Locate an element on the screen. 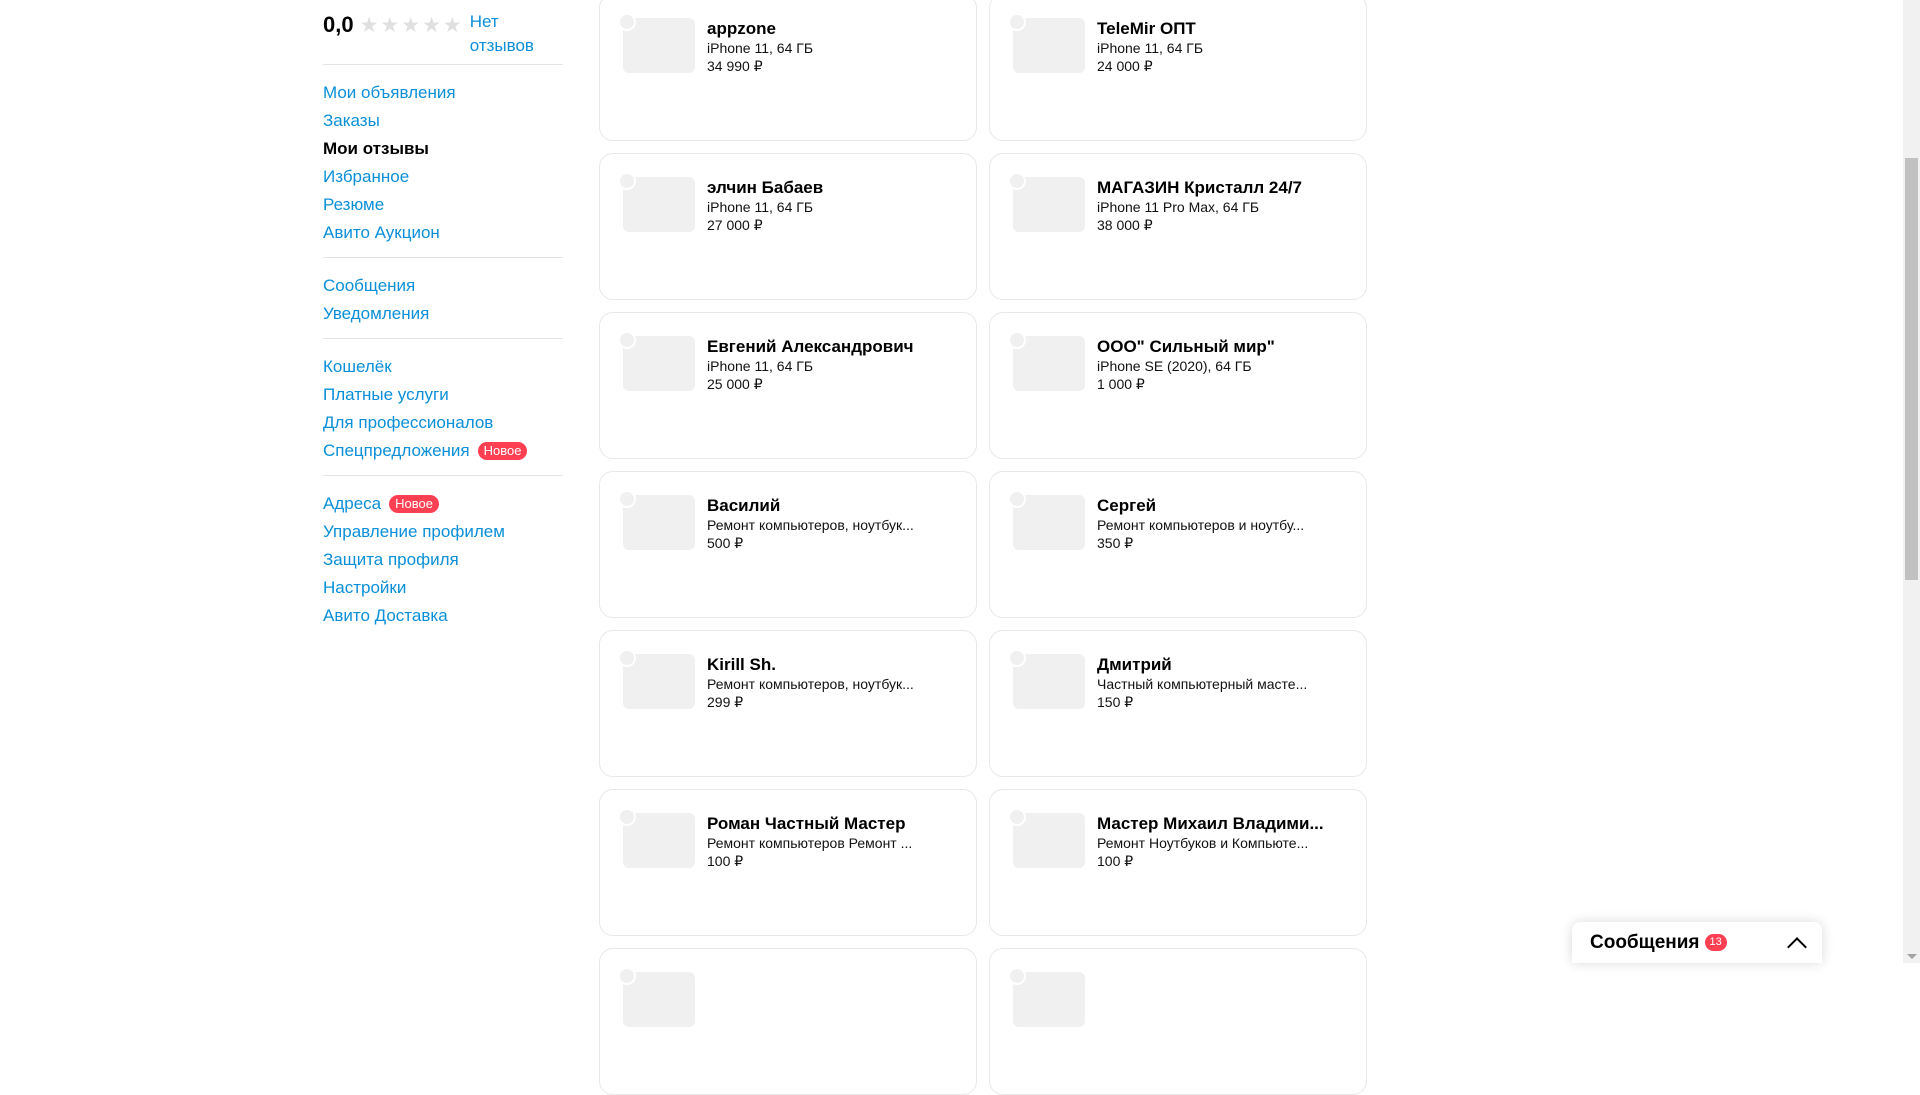 This screenshot has width=1920, height=1095. sidebar-item-label: Сообщения is located at coordinates (369, 285).